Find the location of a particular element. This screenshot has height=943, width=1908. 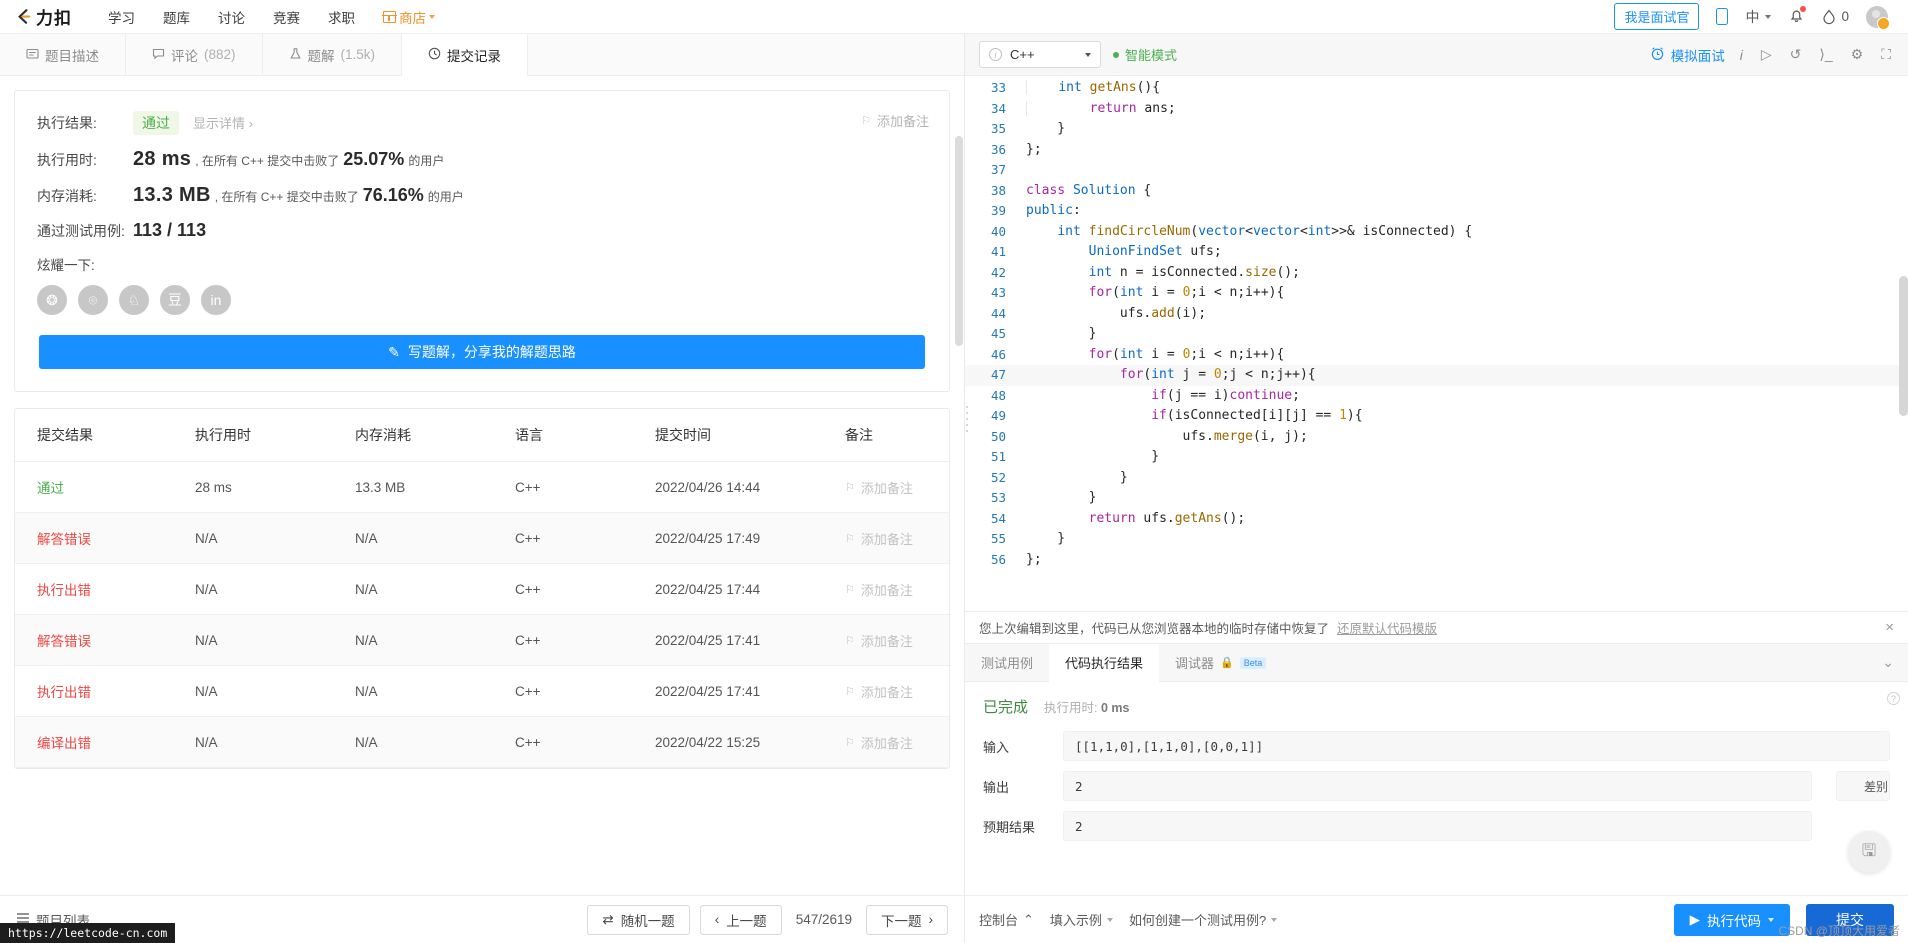

input-value: [[1,1,0],[1,1,0],[0,0,1]] is located at coordinates (1476, 746).